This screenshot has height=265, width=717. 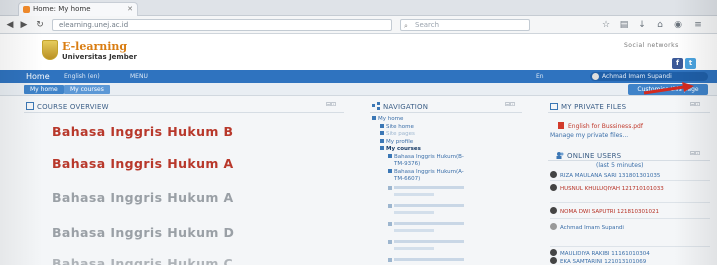 I want to click on online-user: MAULIDIYA RAKIBI 11161010304, so click(x=600, y=253).